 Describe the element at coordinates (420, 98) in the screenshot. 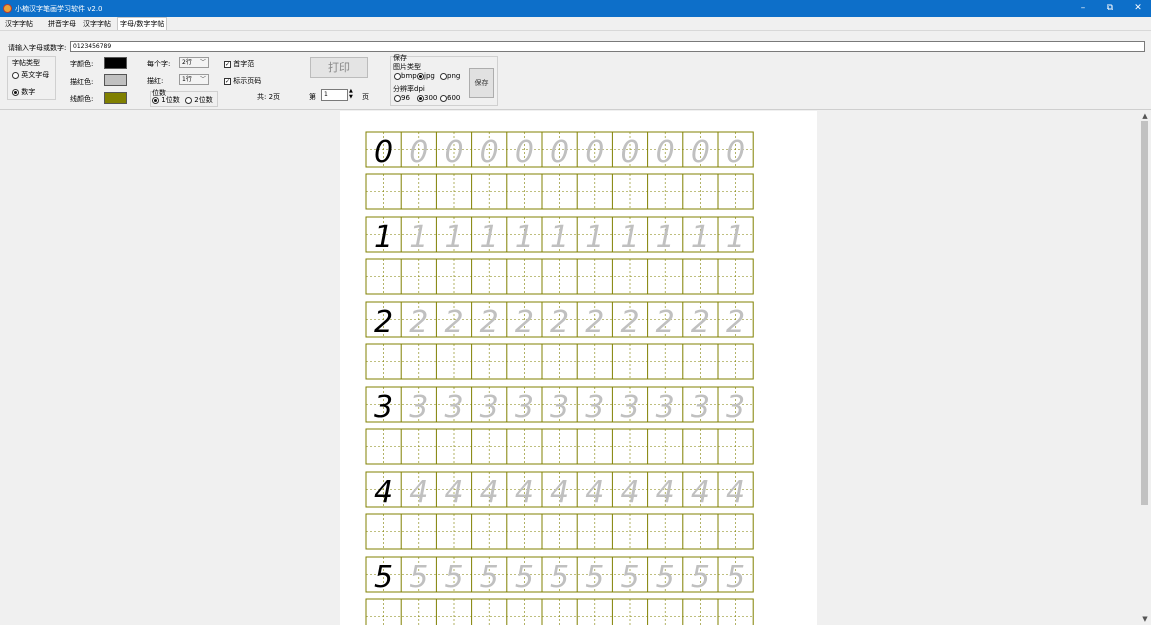

I see `dpi-300-radio` at that location.